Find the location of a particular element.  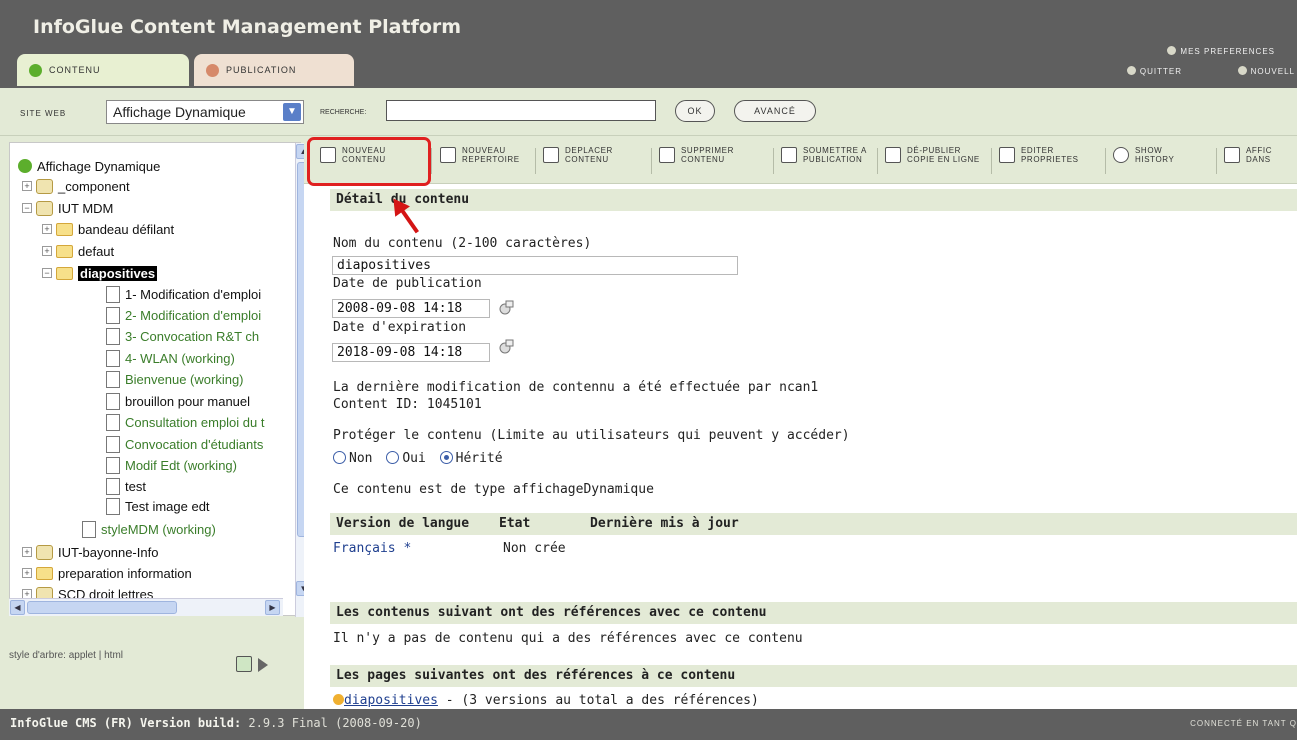

tab-label: Publication is located at coordinates (261, 70).